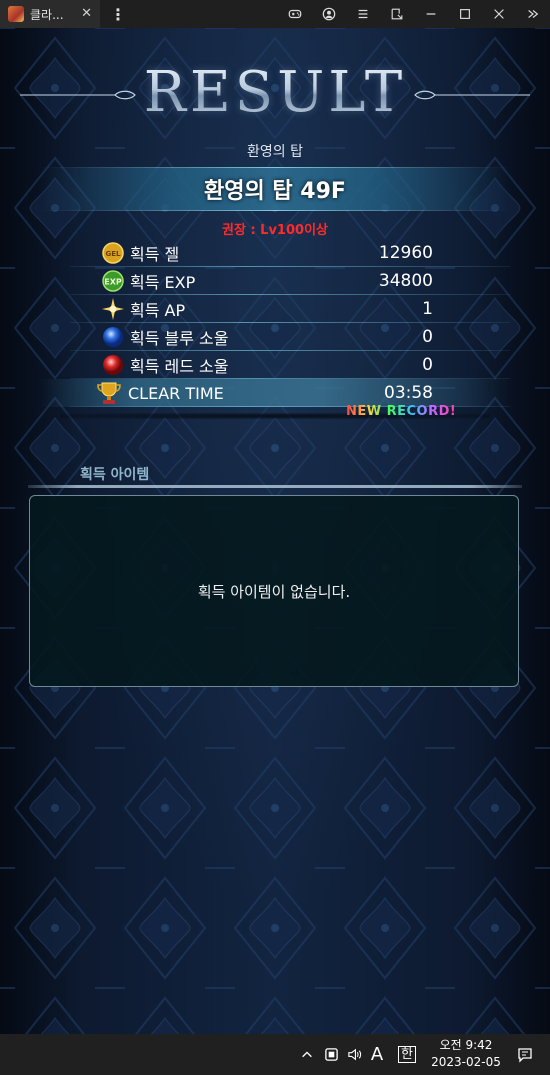 The image size is (550, 1075). What do you see at coordinates (363, 14) in the screenshot?
I see `list-icon` at bounding box center [363, 14].